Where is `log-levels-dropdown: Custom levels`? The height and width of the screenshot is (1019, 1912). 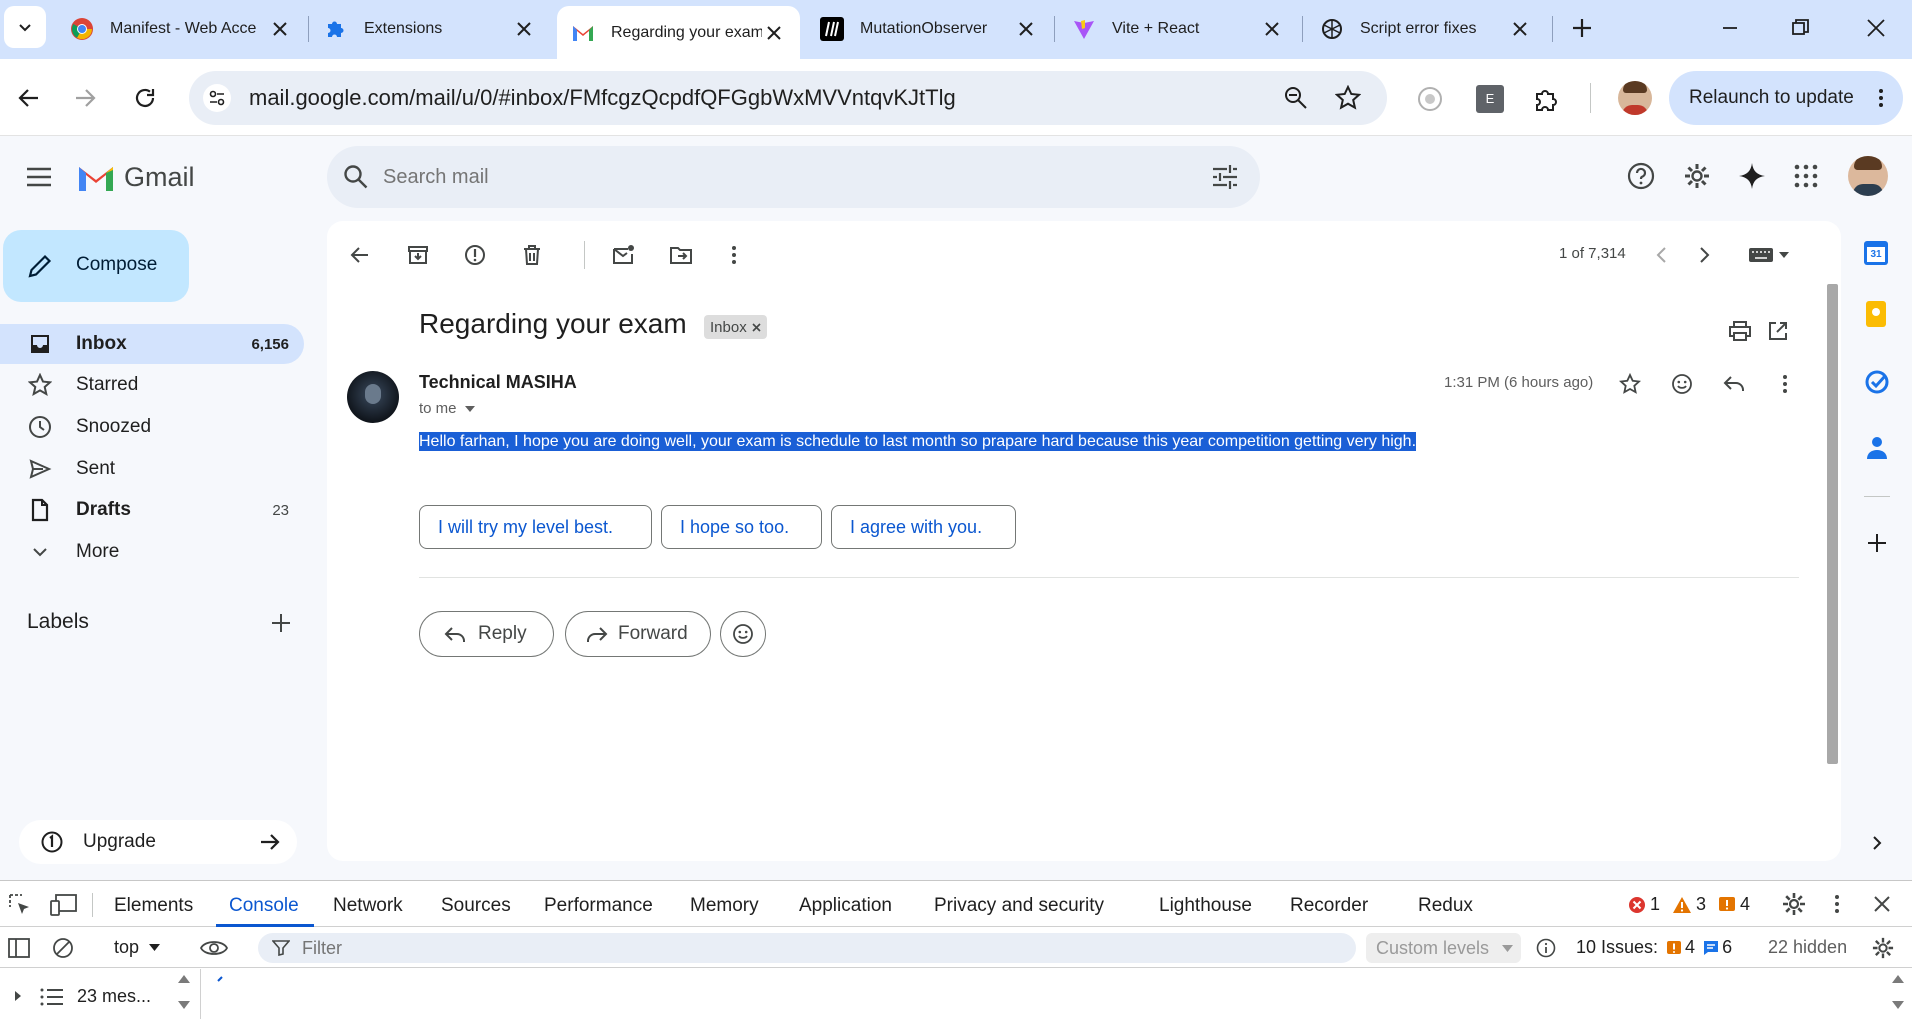
log-levels-dropdown: Custom levels is located at coordinates (1443, 948).